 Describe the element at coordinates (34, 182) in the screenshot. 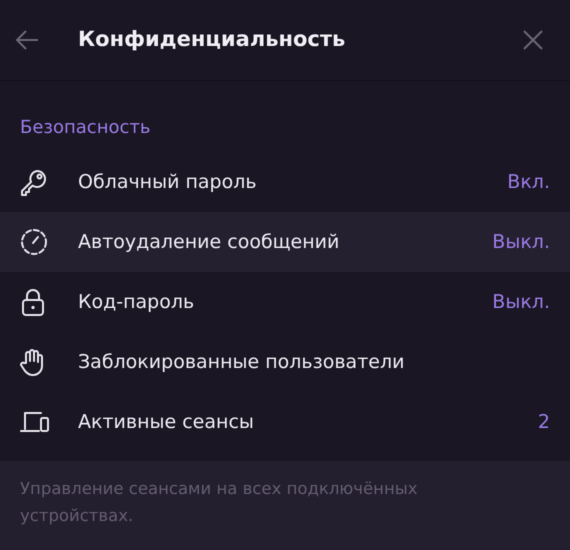

I see `key-icon` at that location.